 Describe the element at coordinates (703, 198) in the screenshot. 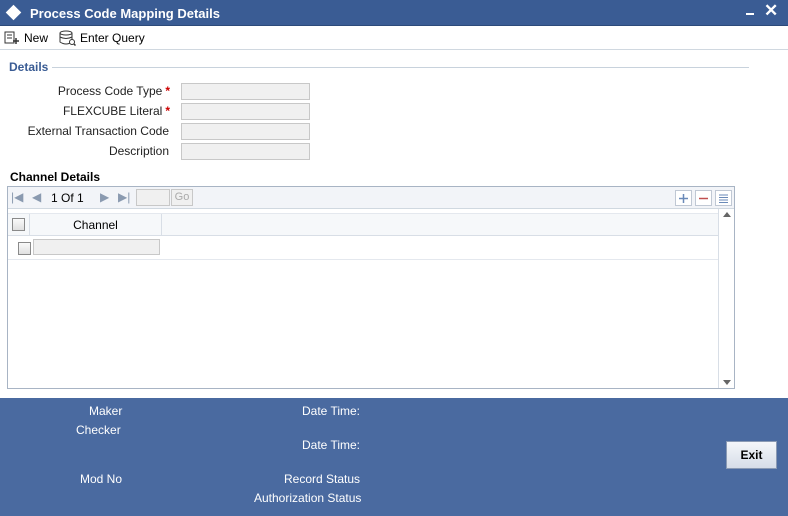

I see `delete-row-icon` at that location.